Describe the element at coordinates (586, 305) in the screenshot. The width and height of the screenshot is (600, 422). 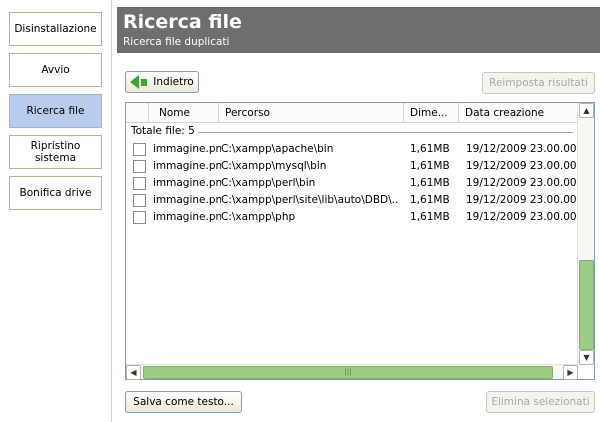
I see `vertical-scroll-thumb` at that location.